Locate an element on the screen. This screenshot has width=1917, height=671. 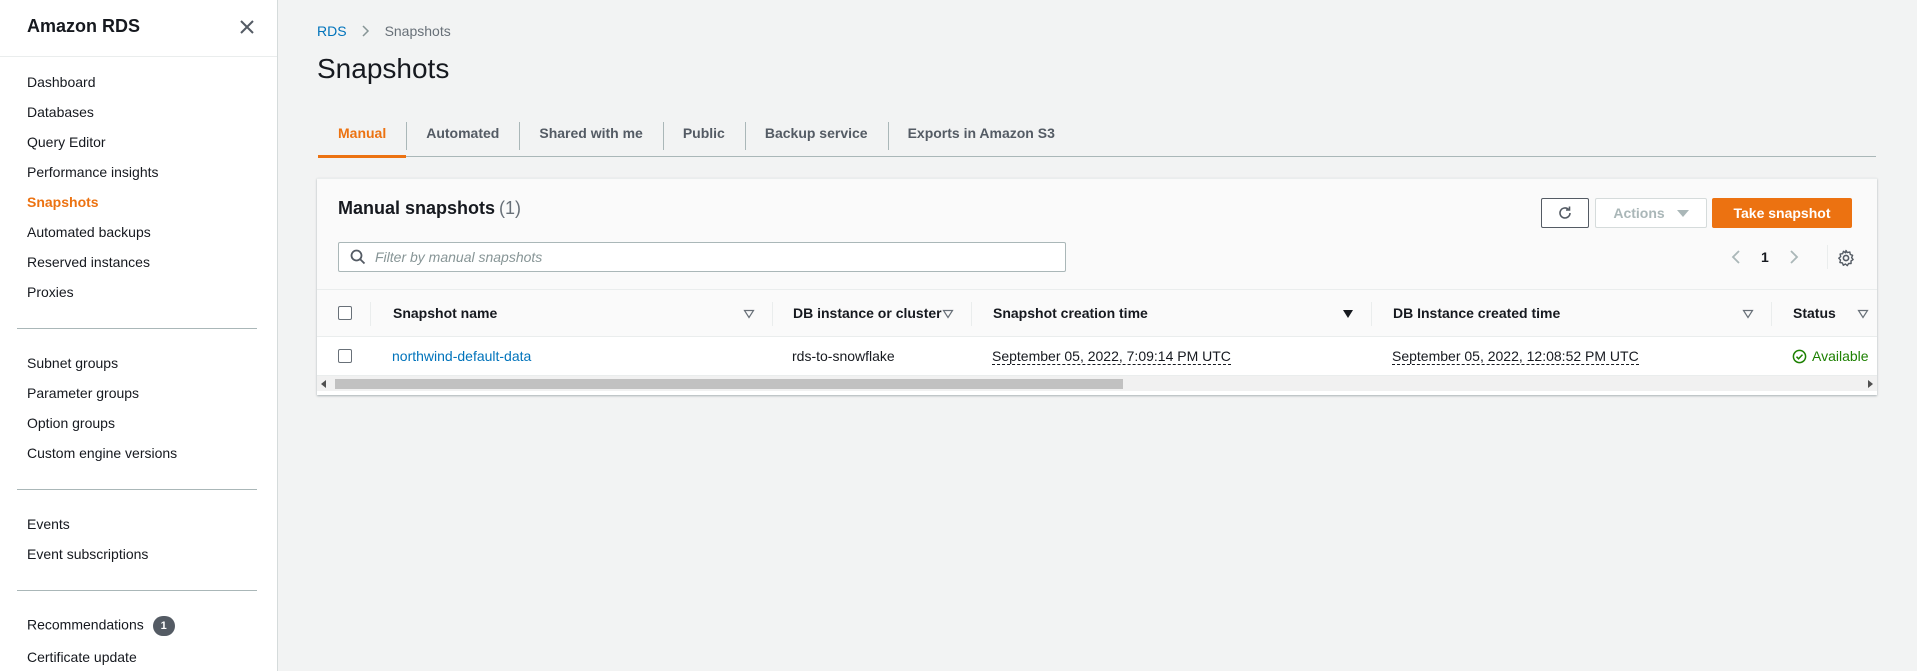
tab-manual: Manual is located at coordinates (362, 134).